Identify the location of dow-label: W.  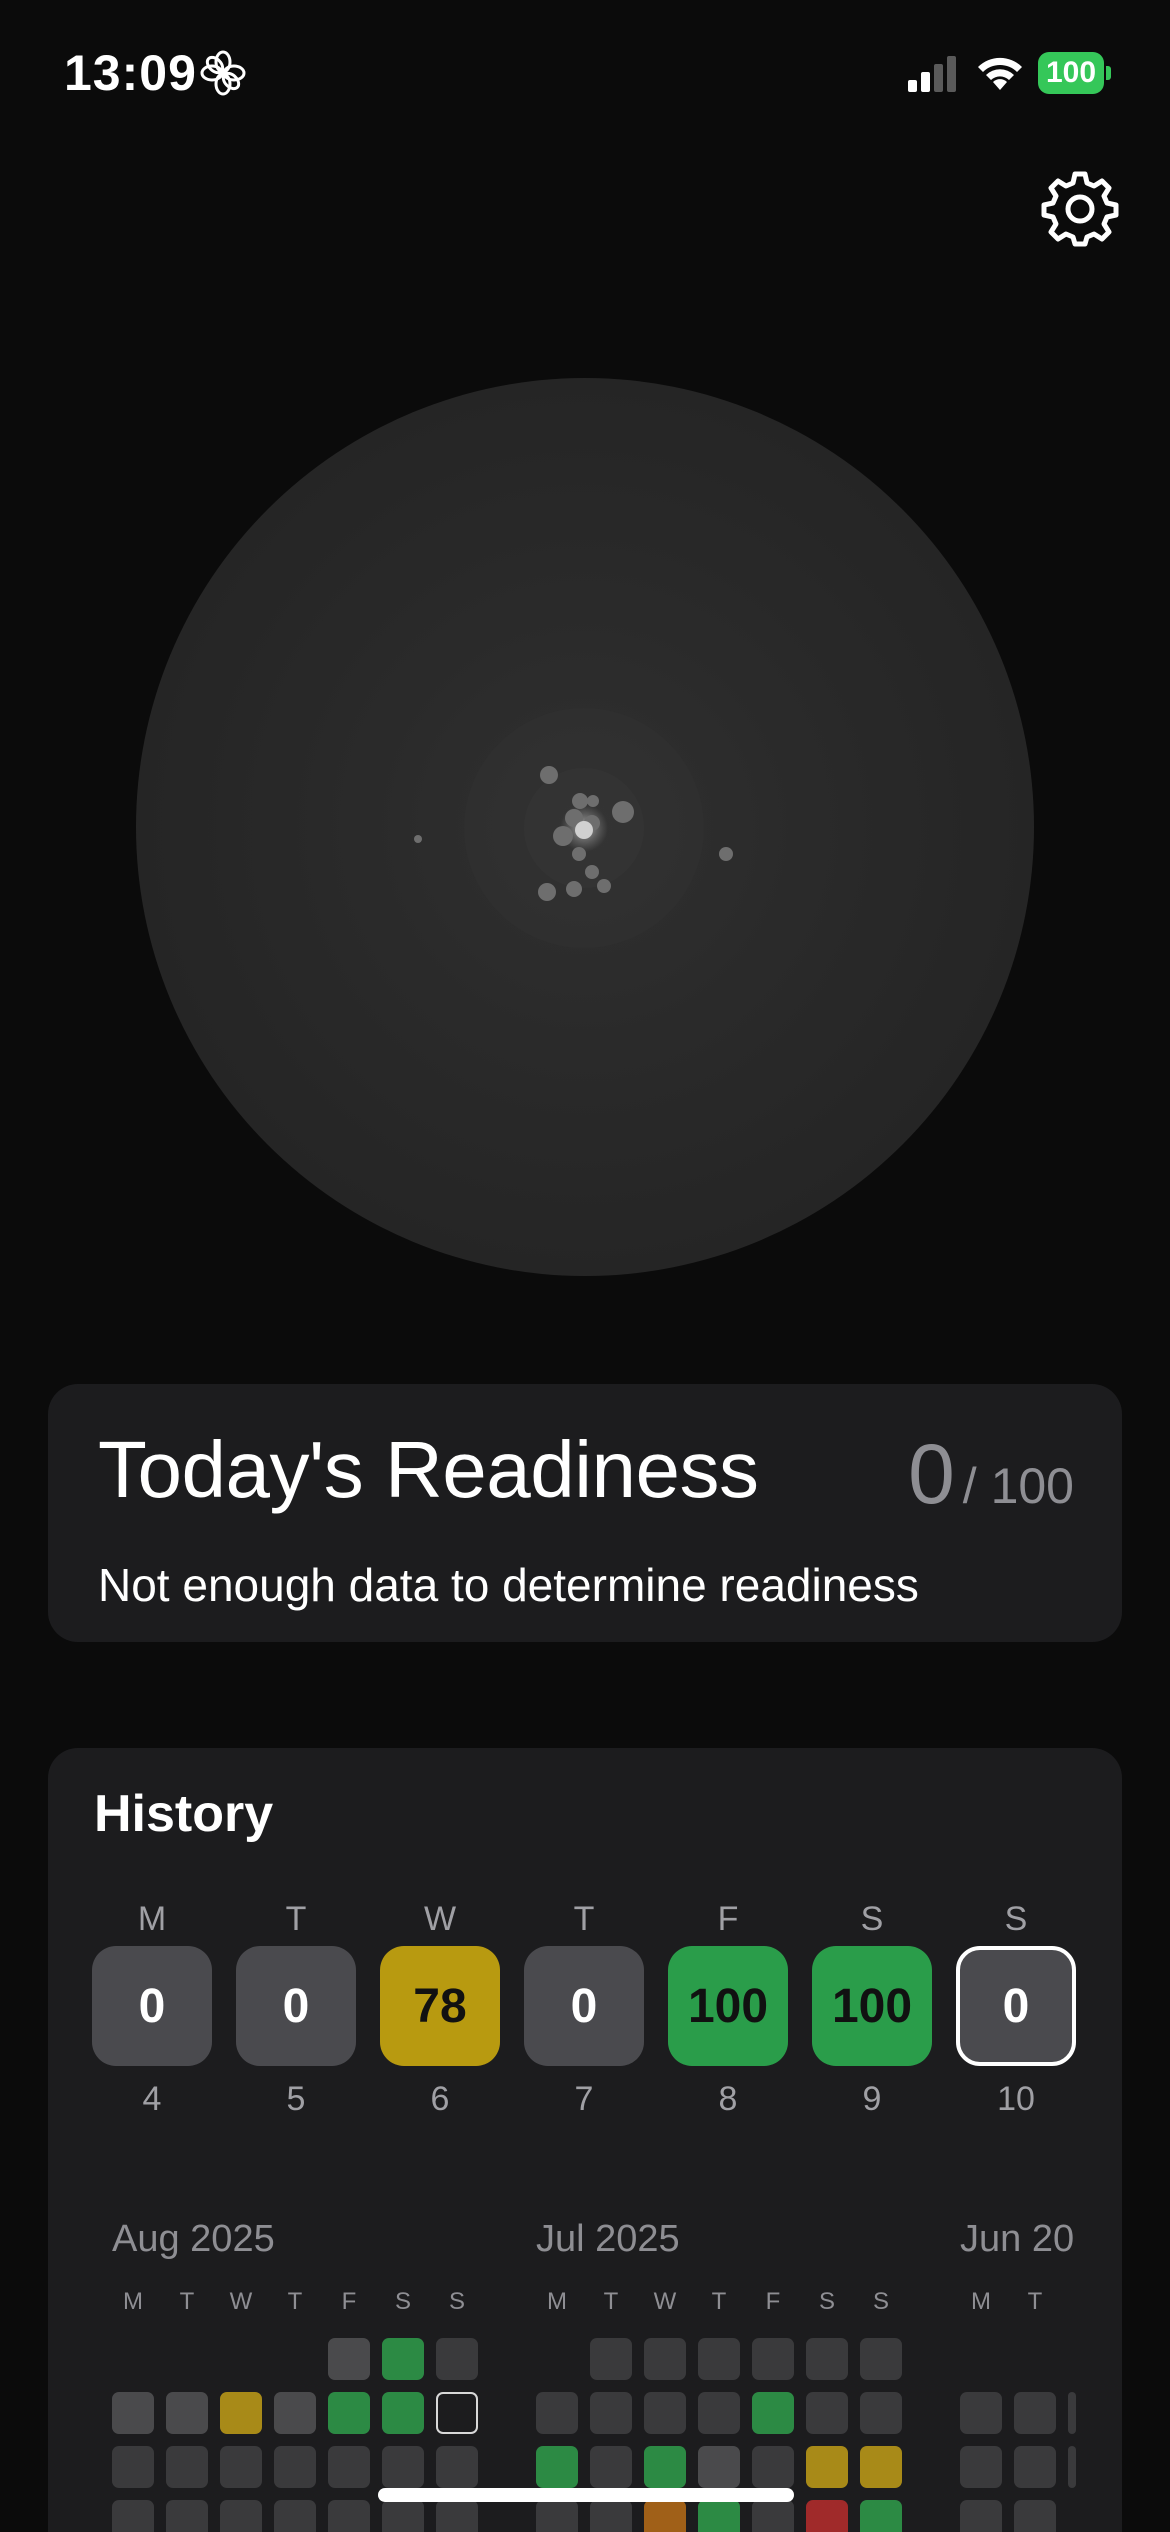
(665, 2301).